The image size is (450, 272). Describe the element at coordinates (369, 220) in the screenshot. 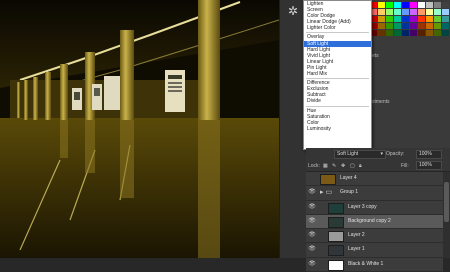

I see `layer-name: Background copy 2` at that location.